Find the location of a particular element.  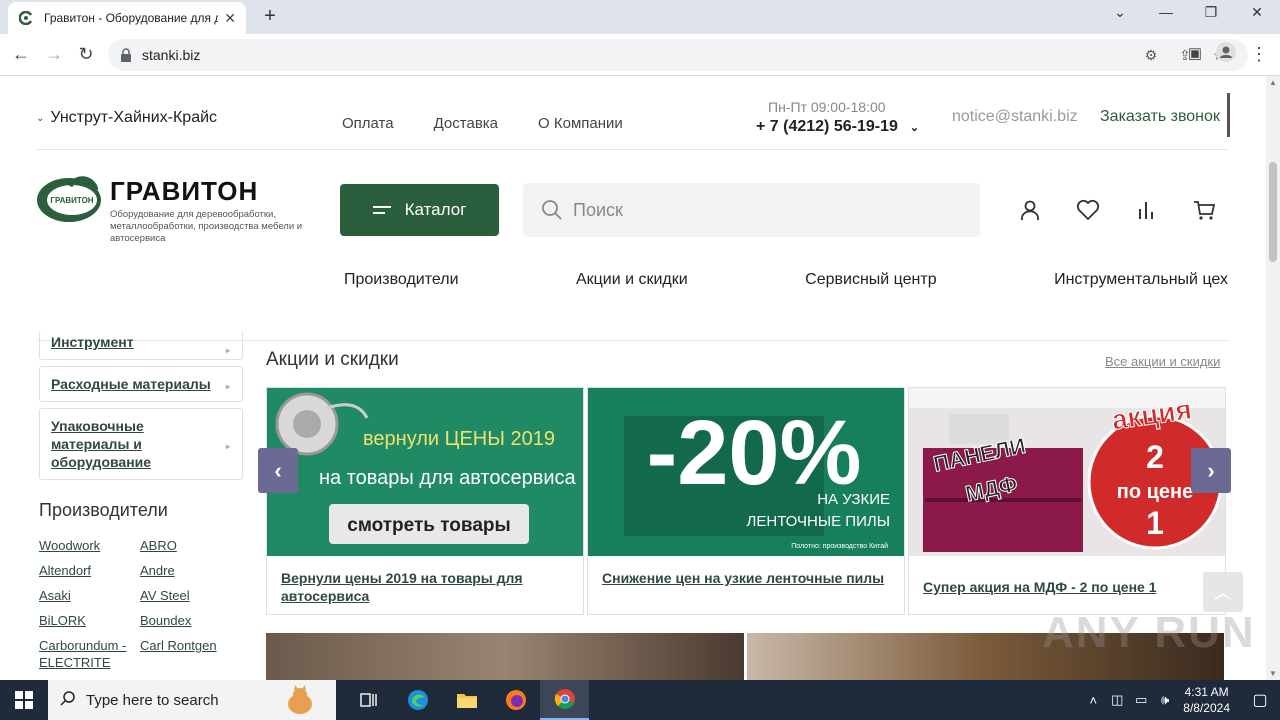

clock: 4:31 AM 8/8/2024 is located at coordinates (1206, 700).